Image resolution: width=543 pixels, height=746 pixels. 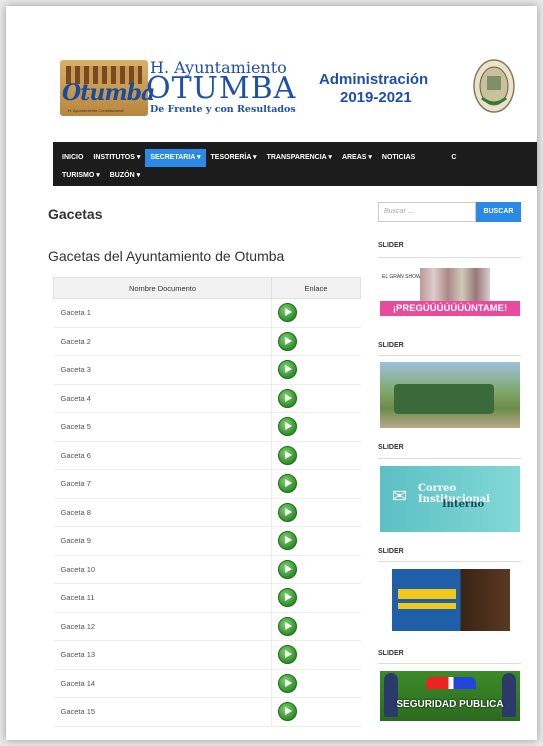 I want to click on table-row: Gaceta 12, so click(x=207, y=626).